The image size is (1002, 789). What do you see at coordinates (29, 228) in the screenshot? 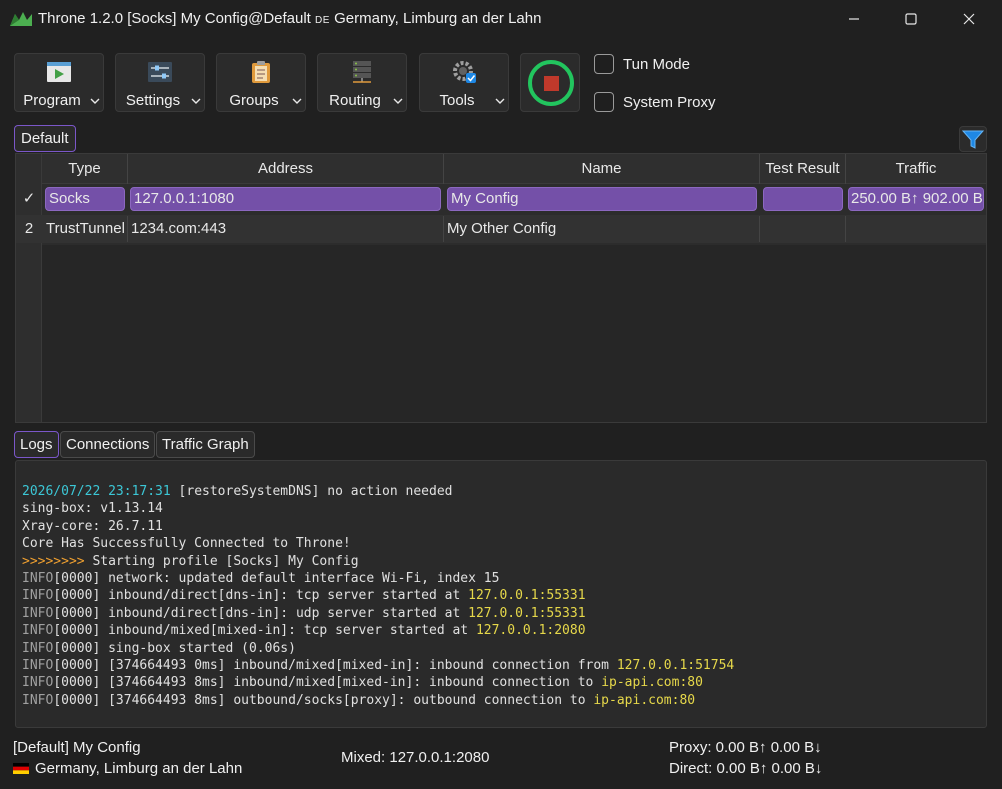
I see `row-number: 2` at bounding box center [29, 228].